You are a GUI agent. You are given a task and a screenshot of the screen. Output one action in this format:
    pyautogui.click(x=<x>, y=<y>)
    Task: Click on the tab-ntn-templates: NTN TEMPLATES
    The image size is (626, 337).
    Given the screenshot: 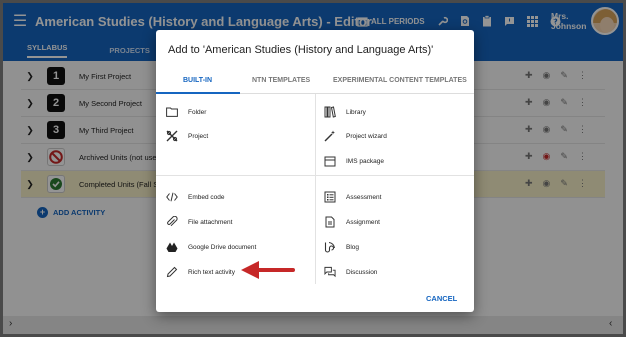 What is the action you would take?
    pyautogui.click(x=281, y=80)
    